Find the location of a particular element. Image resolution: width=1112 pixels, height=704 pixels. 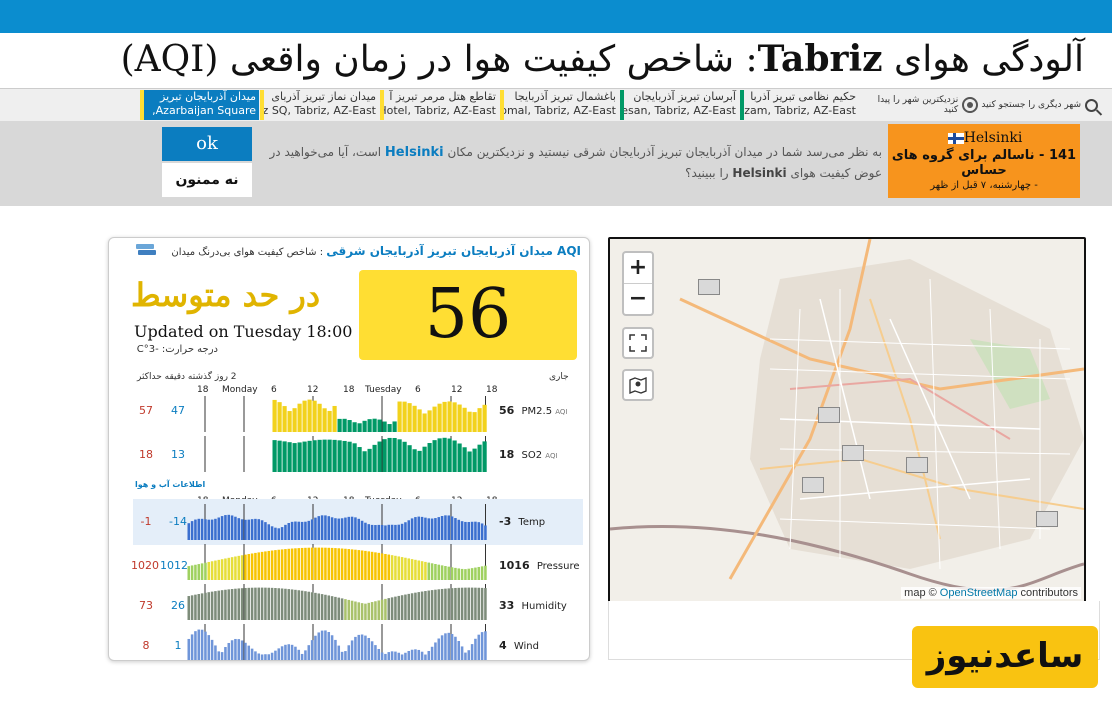

zoom-in-button: + is located at coordinates (638, 268).